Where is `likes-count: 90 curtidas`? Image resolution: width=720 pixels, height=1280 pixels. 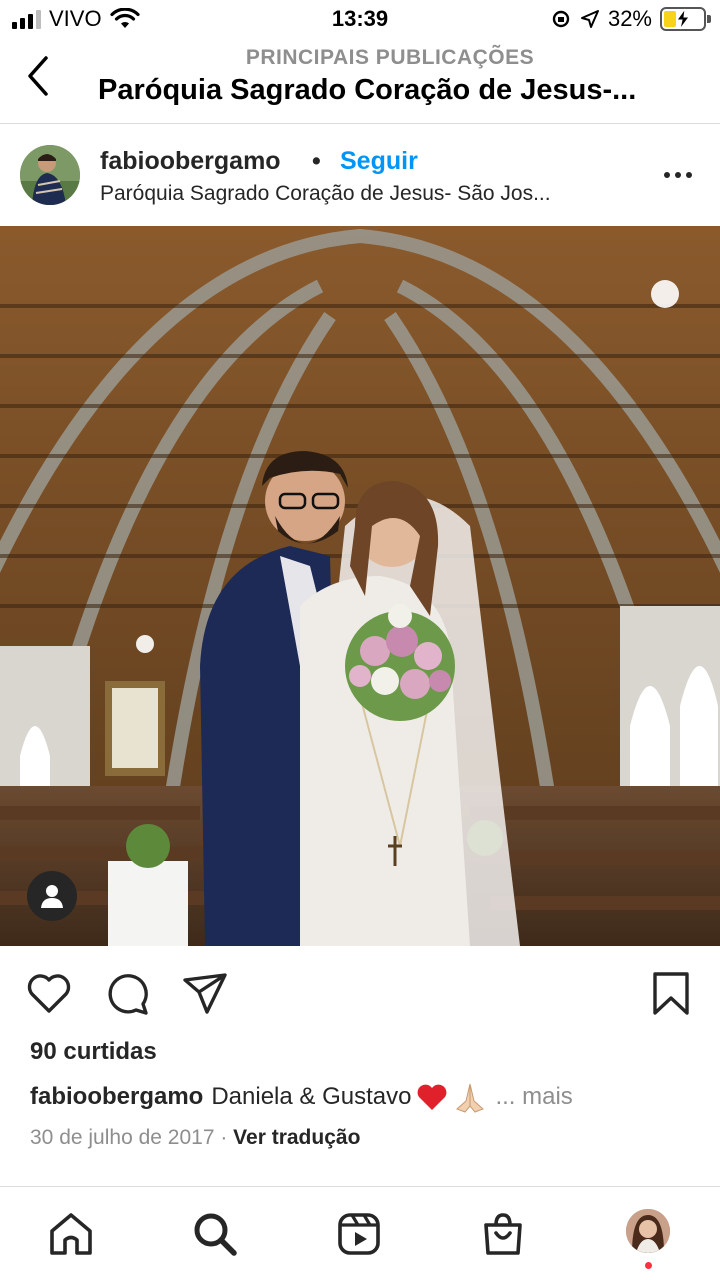 likes-count: 90 curtidas is located at coordinates (93, 1052).